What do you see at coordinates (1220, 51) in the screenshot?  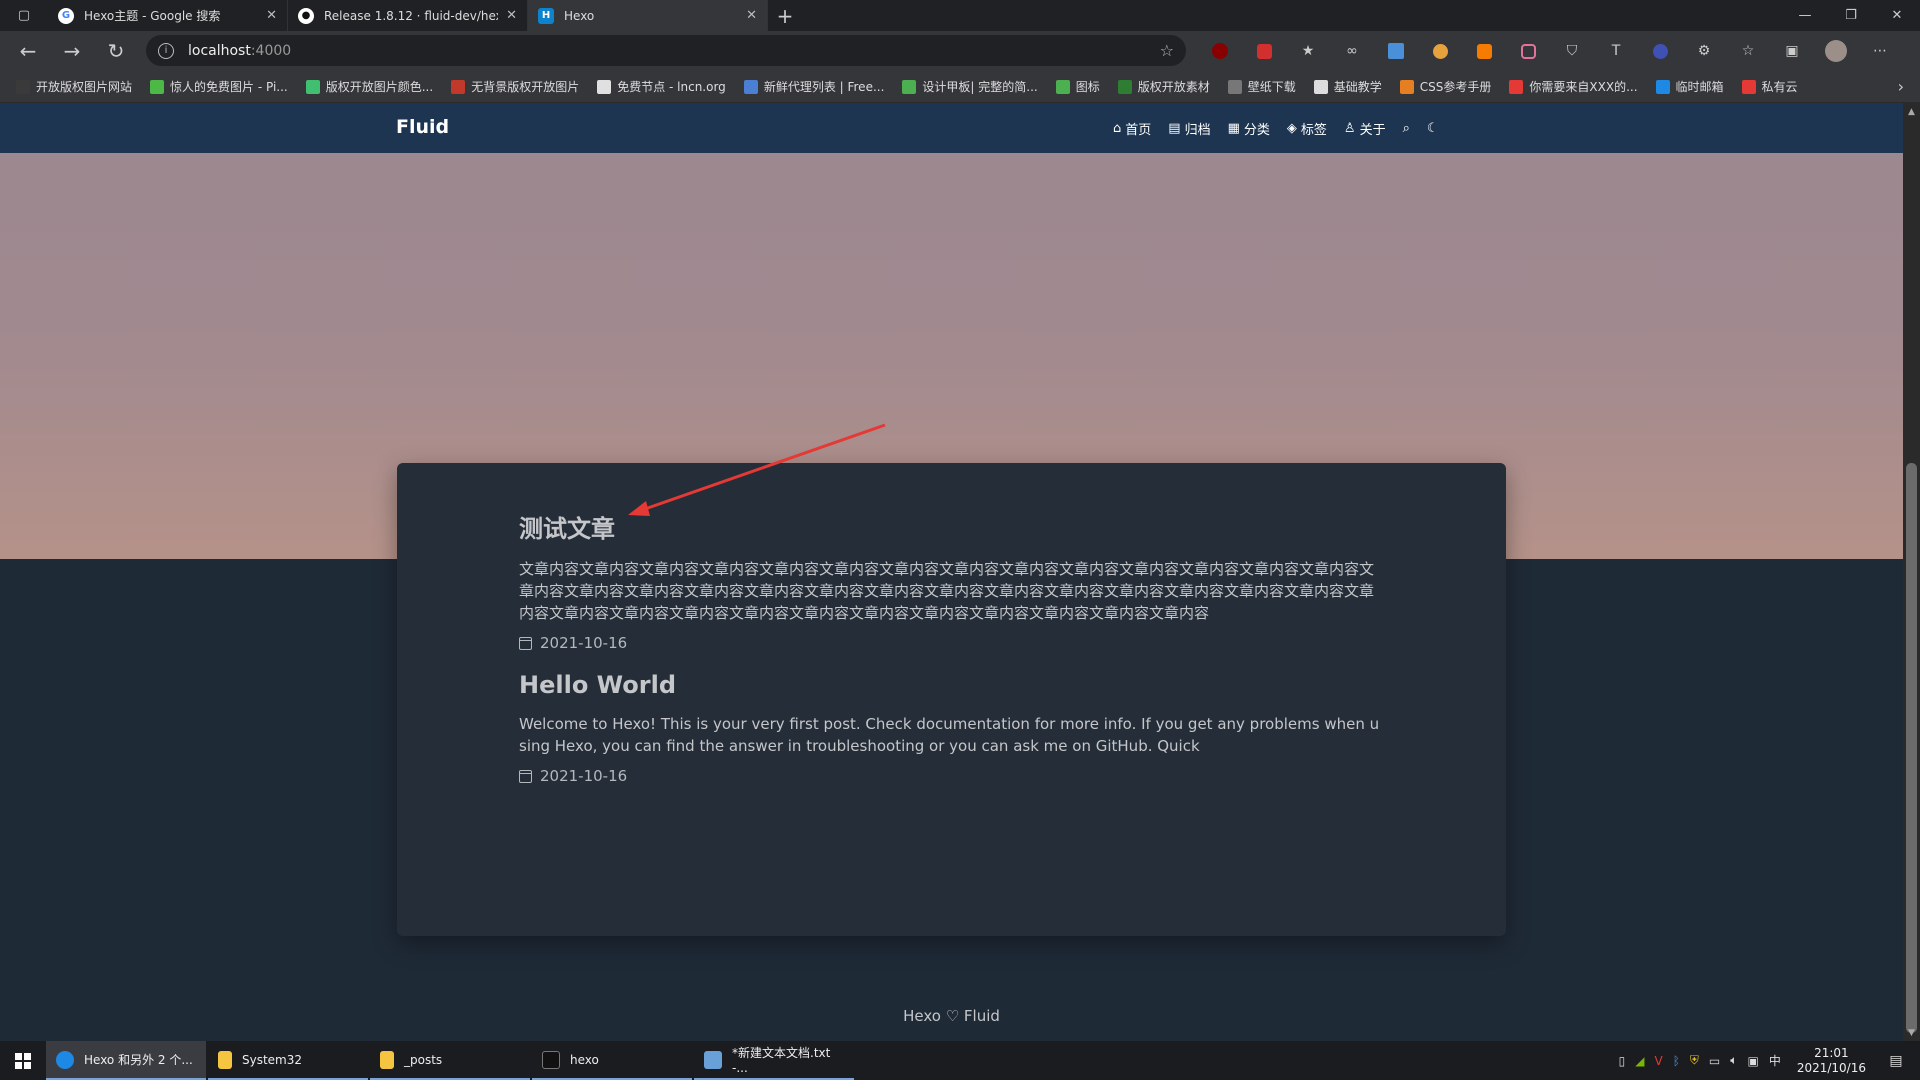 I see `ublock-extension-icon` at bounding box center [1220, 51].